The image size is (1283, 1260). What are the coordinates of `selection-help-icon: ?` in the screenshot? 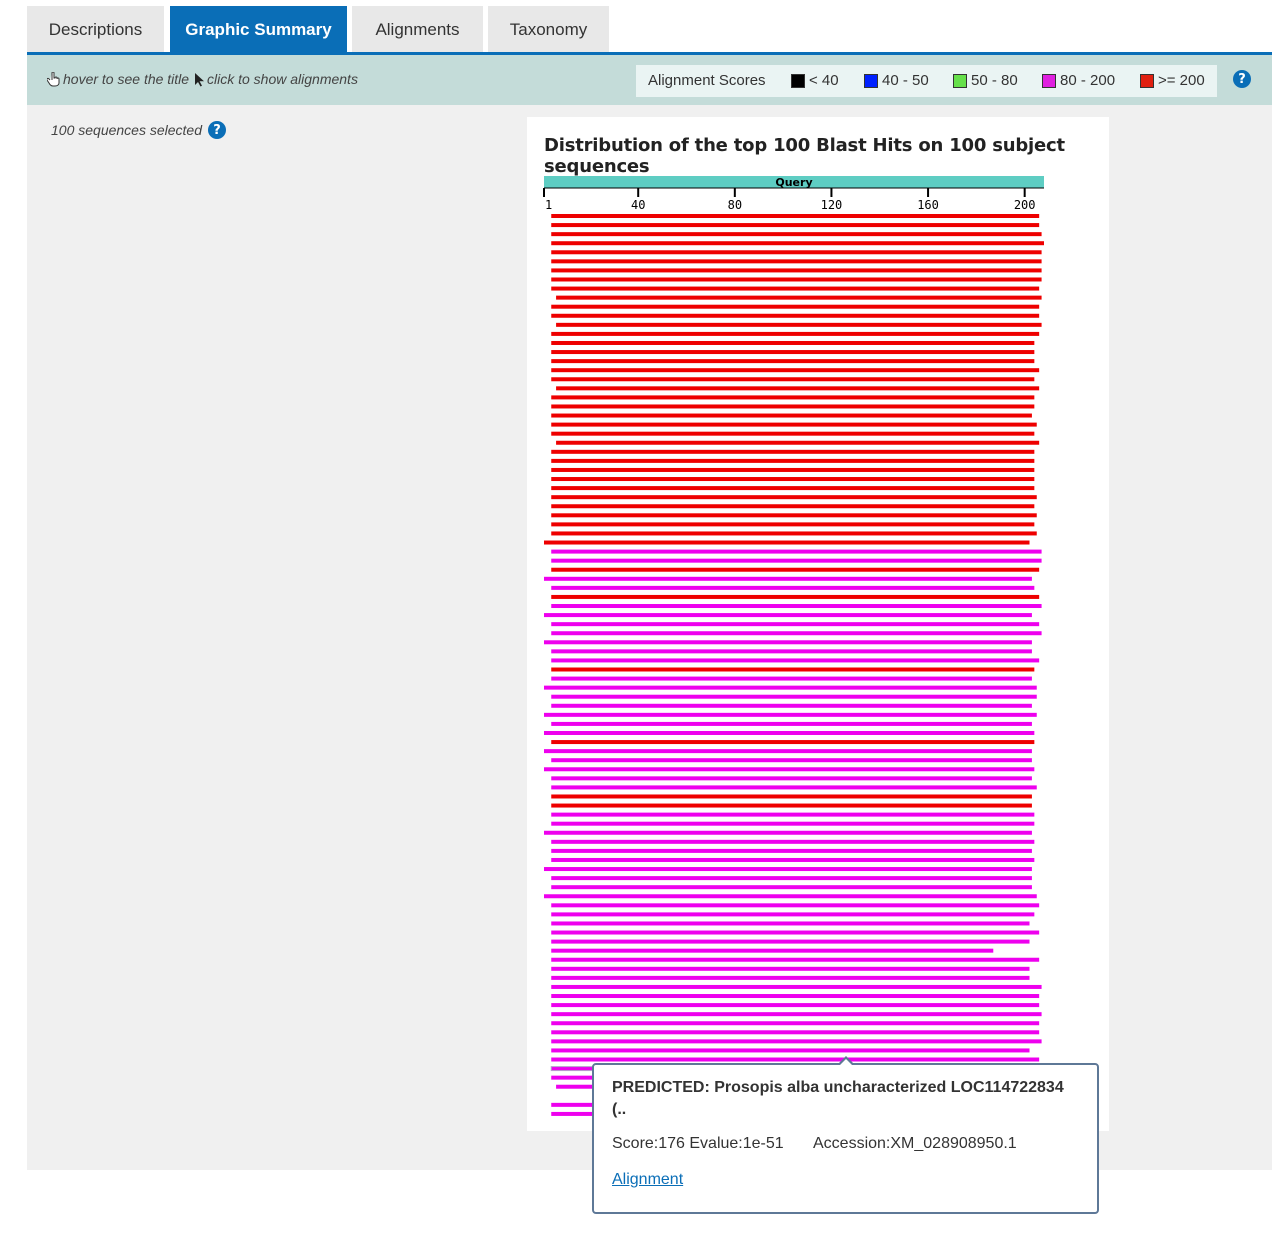 It's located at (217, 130).